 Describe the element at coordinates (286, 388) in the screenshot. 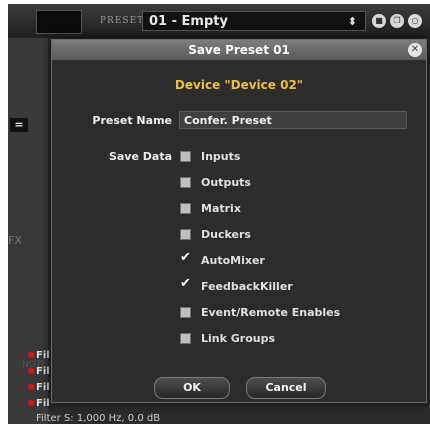

I see `cancel-button: Cancel` at that location.